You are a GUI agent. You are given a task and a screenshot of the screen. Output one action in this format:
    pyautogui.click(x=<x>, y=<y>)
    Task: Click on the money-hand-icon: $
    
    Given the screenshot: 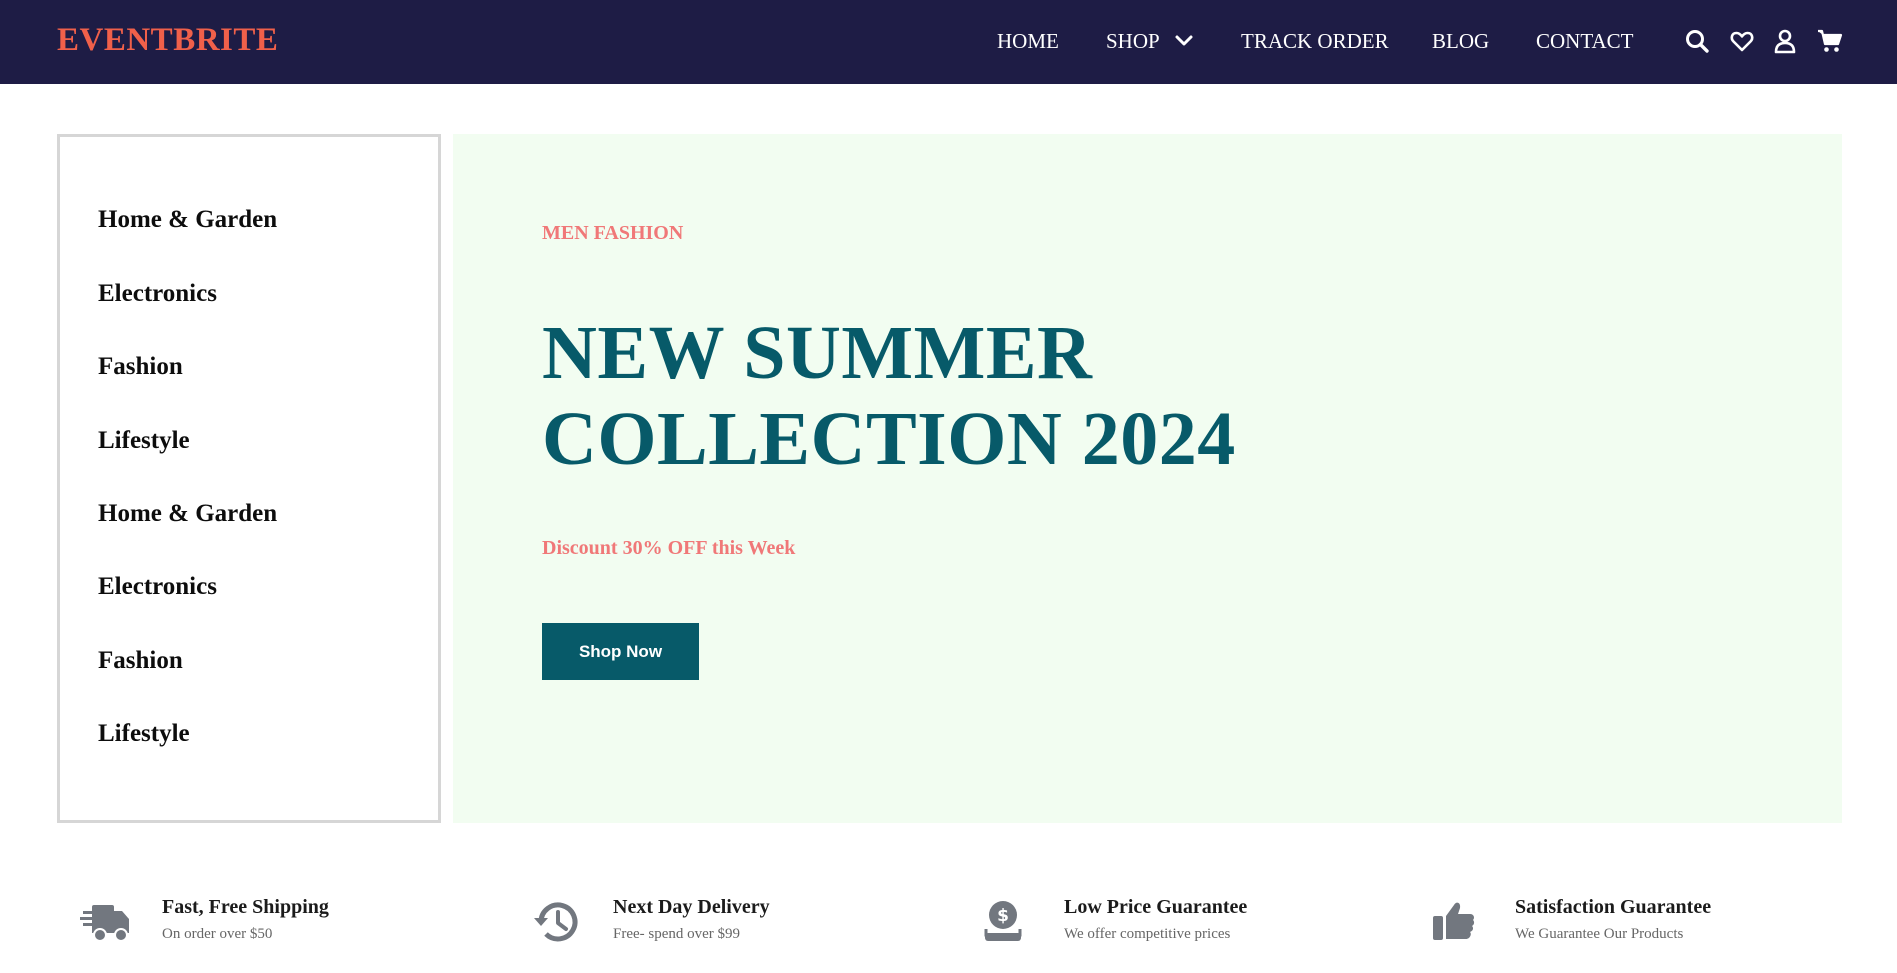 What is the action you would take?
    pyautogui.click(x=1003, y=921)
    